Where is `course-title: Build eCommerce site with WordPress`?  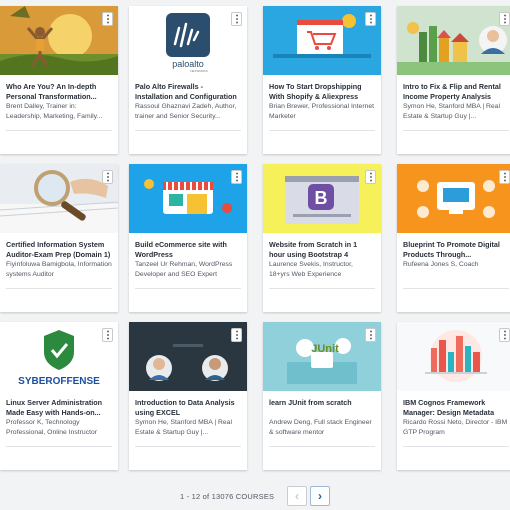 course-title: Build eCommerce site with WordPress is located at coordinates (188, 249).